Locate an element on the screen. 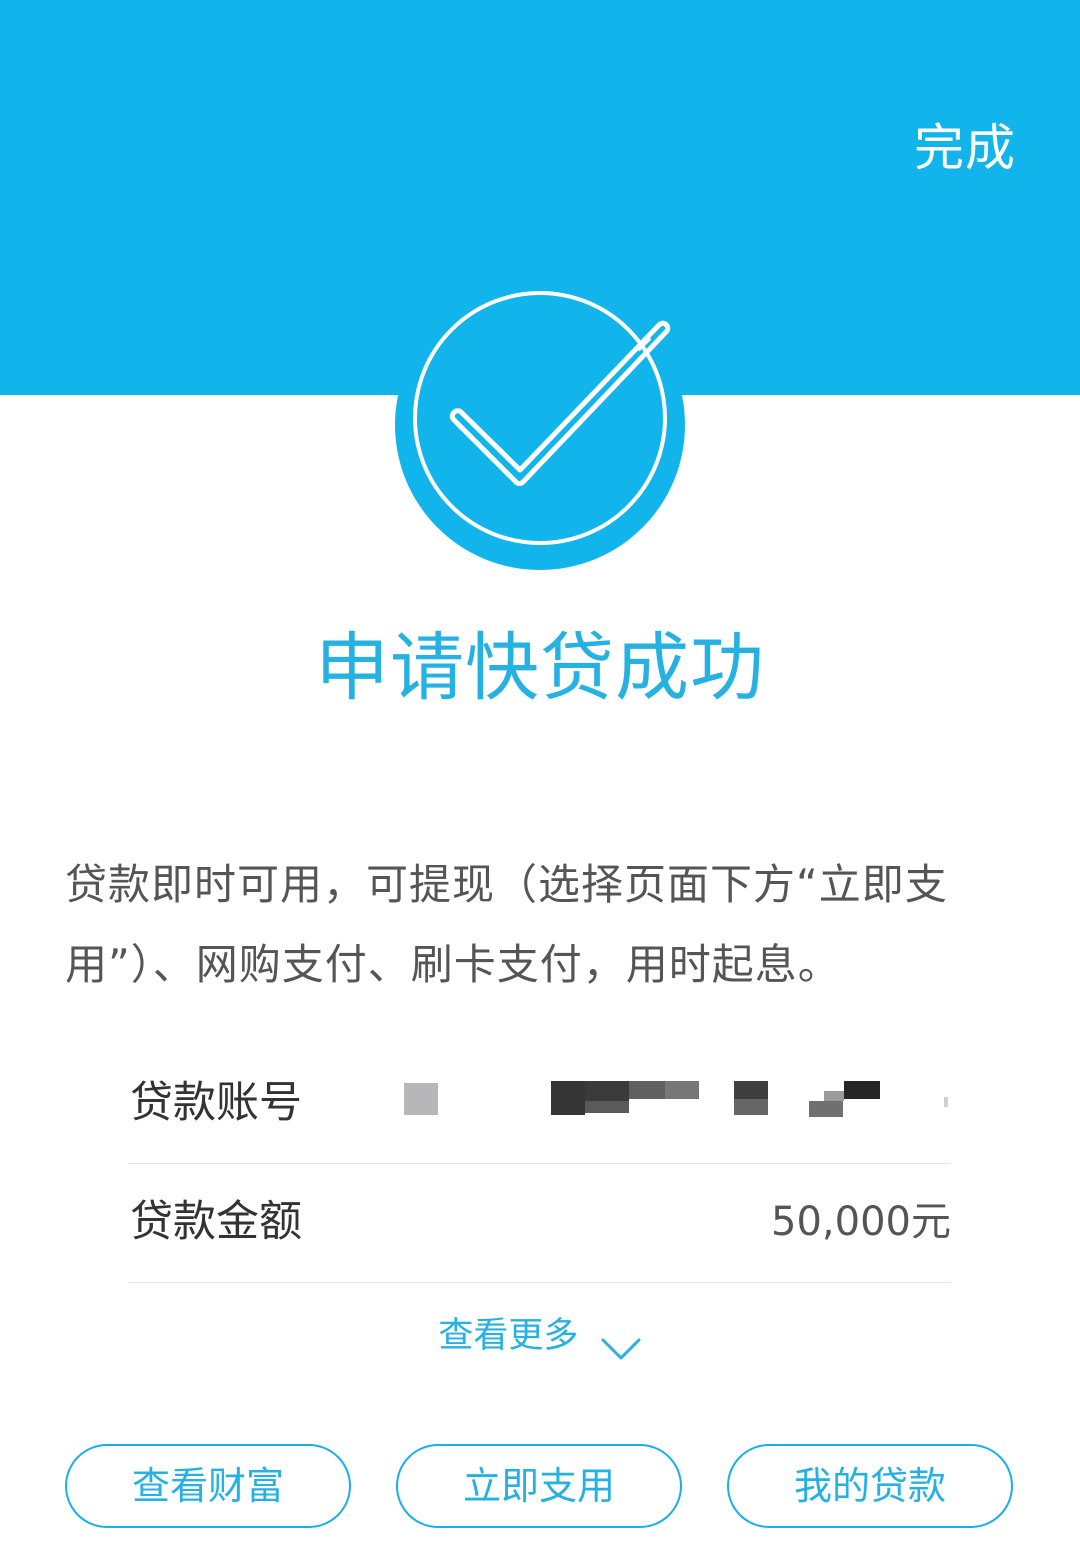 This screenshot has height=1559, width=1080. loan-amount-value: 50,000元 is located at coordinates (861, 1222).